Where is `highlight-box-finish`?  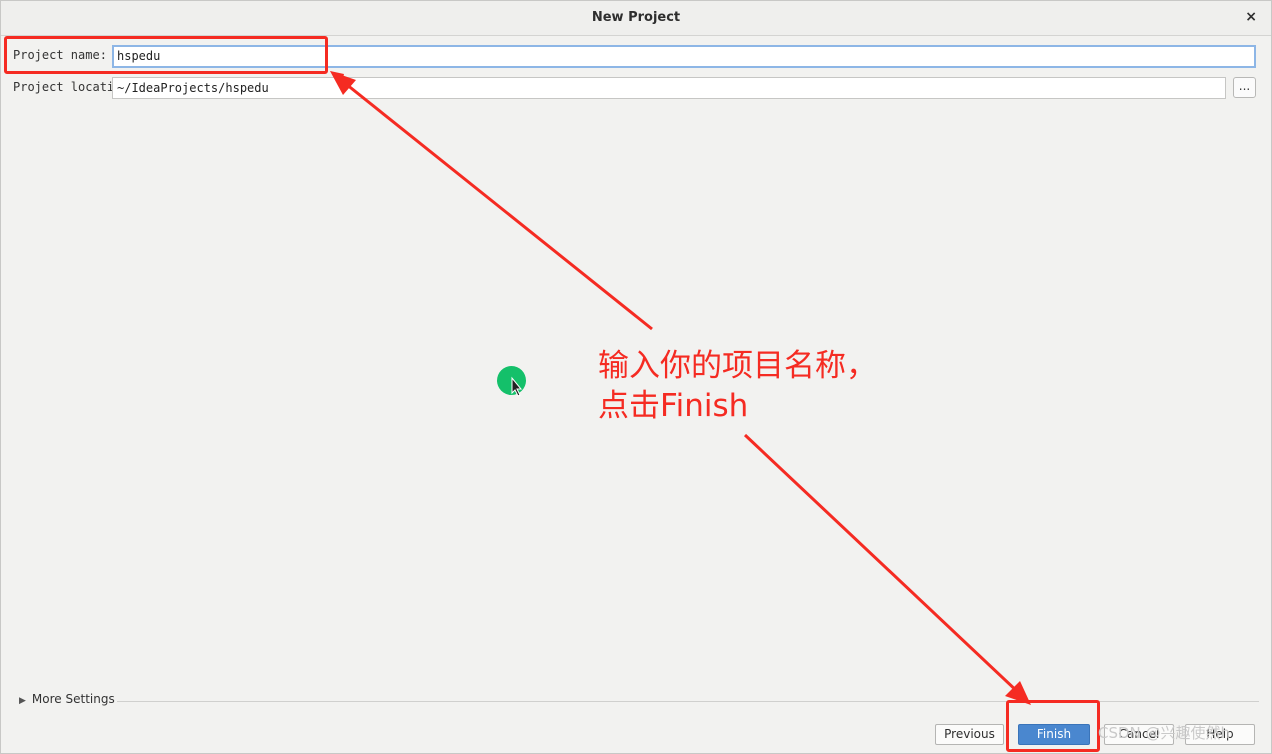 highlight-box-finish is located at coordinates (1053, 726).